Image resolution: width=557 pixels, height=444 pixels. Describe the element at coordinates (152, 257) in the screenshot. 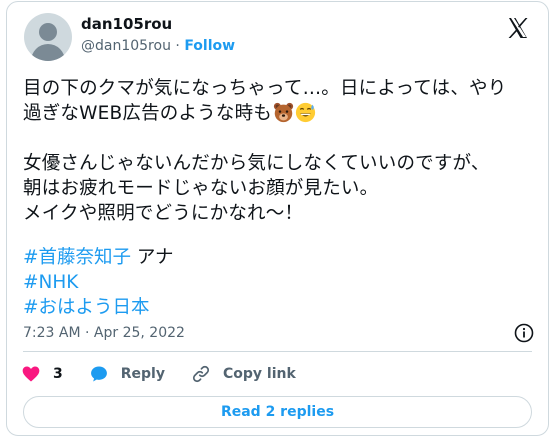

I see `hashtag-suffix-text: アナ` at that location.